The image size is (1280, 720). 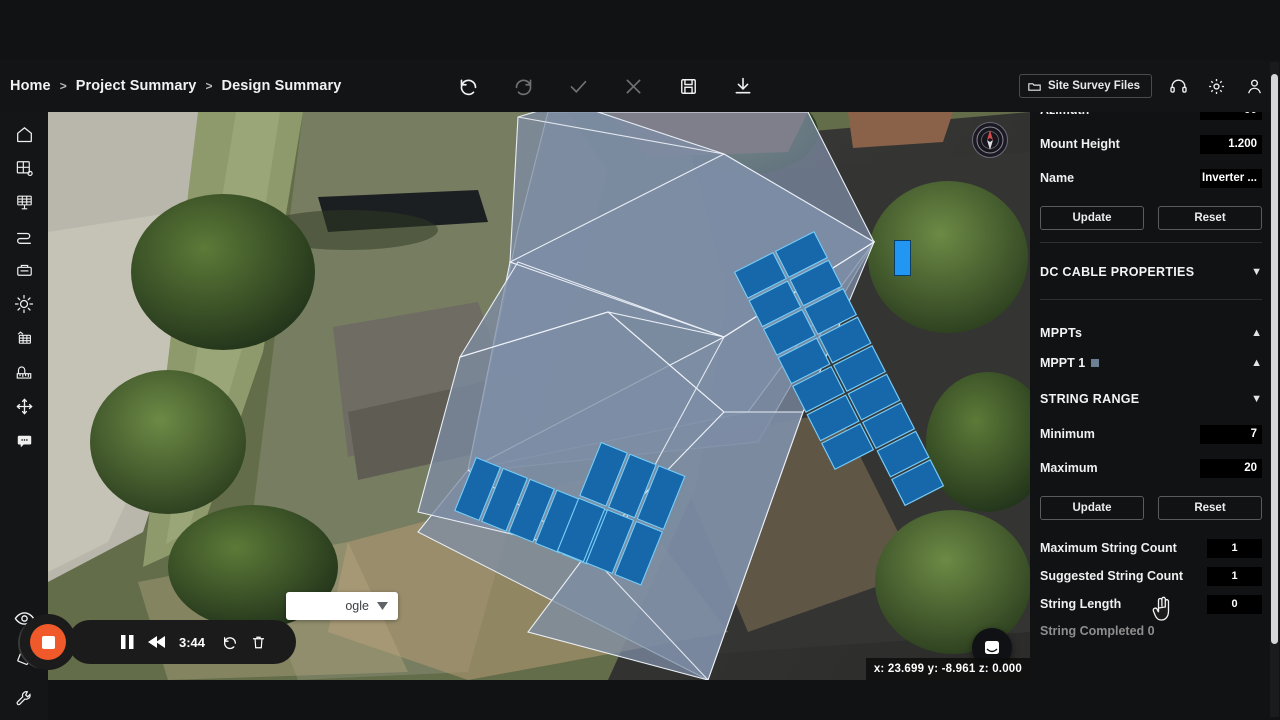 I want to click on stop-recording-button, so click(x=48, y=642).